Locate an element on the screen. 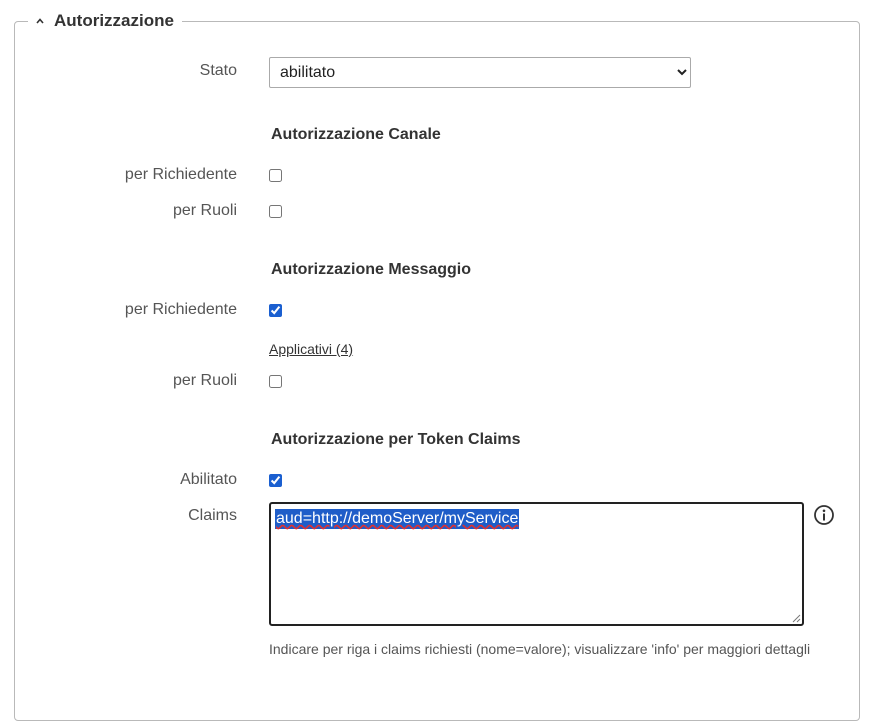 This screenshot has height=721, width=879. chevron-up-icon is located at coordinates (40, 21).